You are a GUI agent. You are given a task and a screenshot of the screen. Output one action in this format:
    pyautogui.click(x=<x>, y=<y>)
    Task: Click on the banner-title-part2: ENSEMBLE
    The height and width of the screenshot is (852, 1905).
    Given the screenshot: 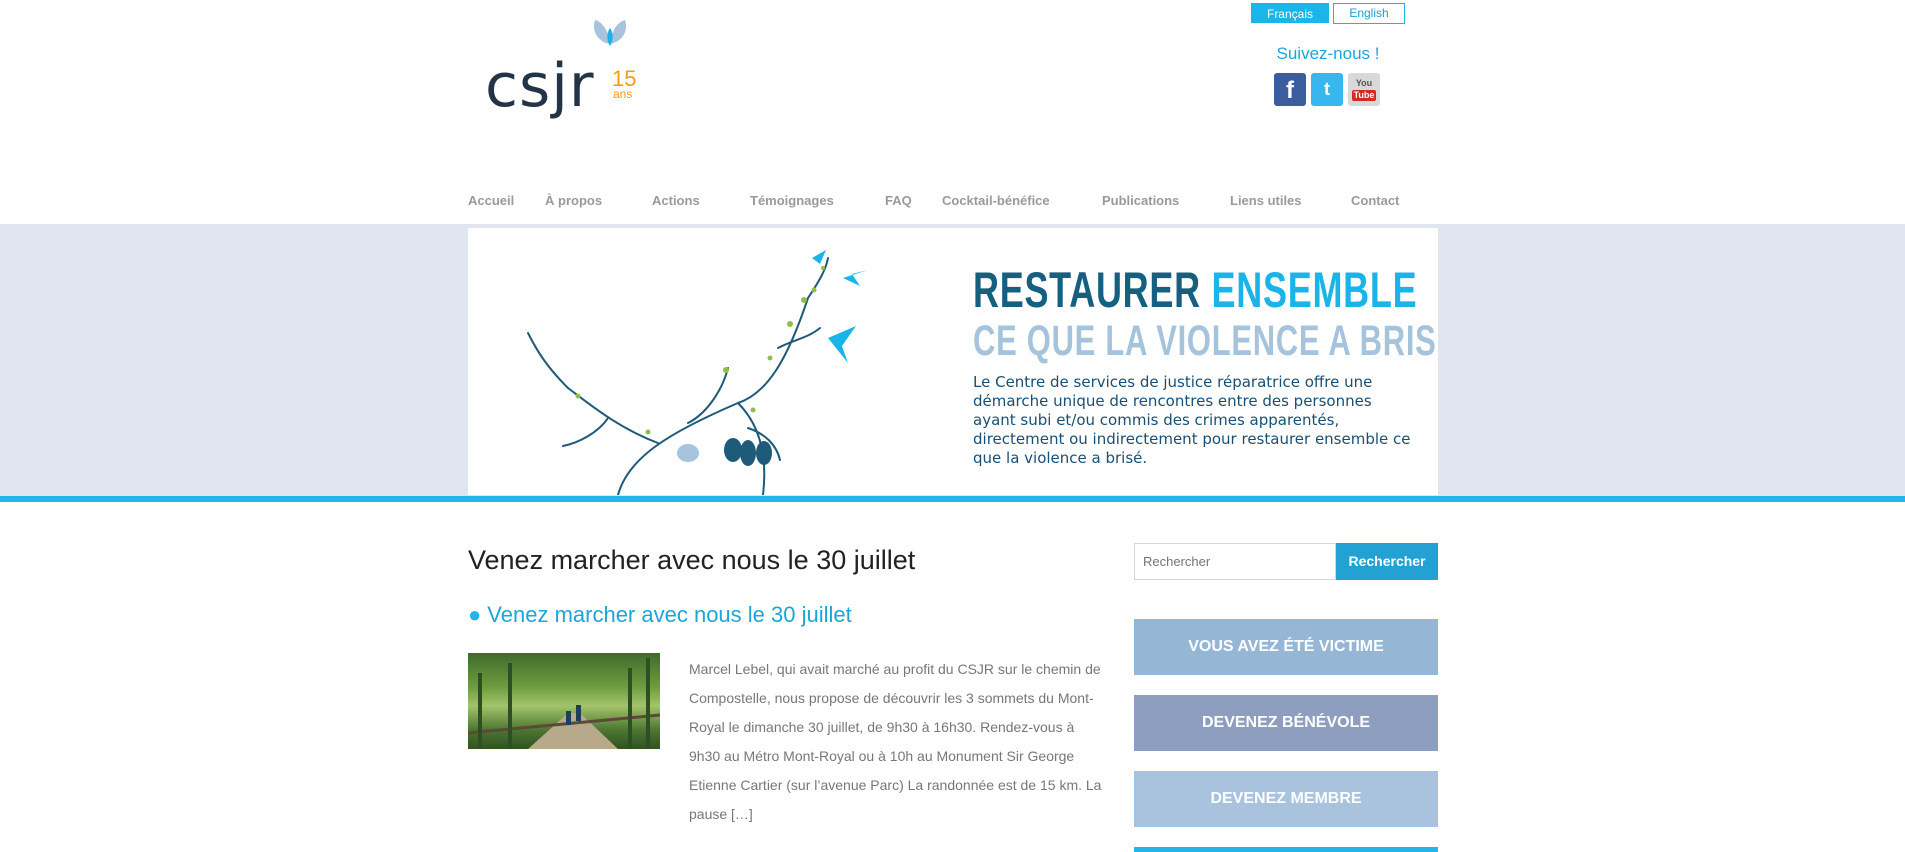 What is the action you would take?
    pyautogui.click(x=1314, y=290)
    